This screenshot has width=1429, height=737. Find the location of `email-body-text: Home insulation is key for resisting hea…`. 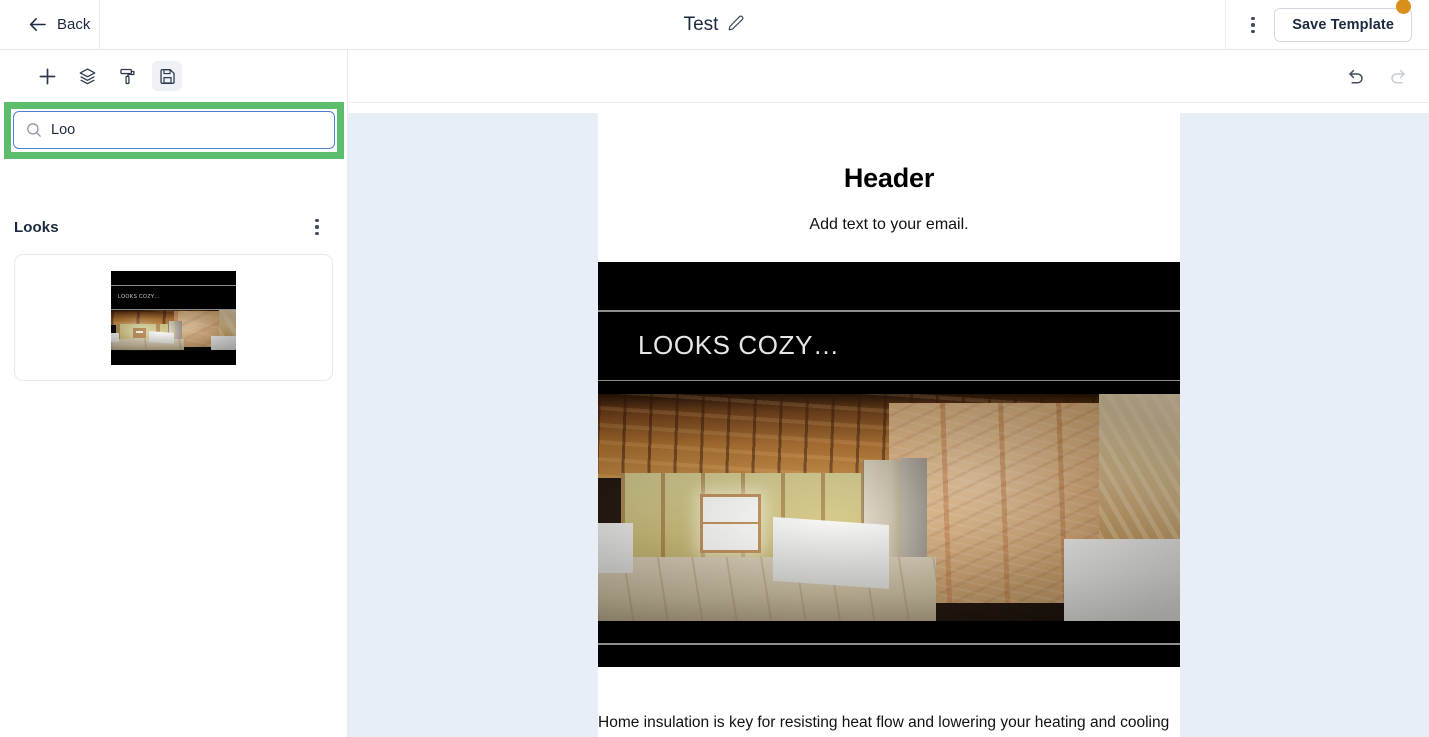

email-body-text: Home insulation is key for resisting hea… is located at coordinates (889, 702).